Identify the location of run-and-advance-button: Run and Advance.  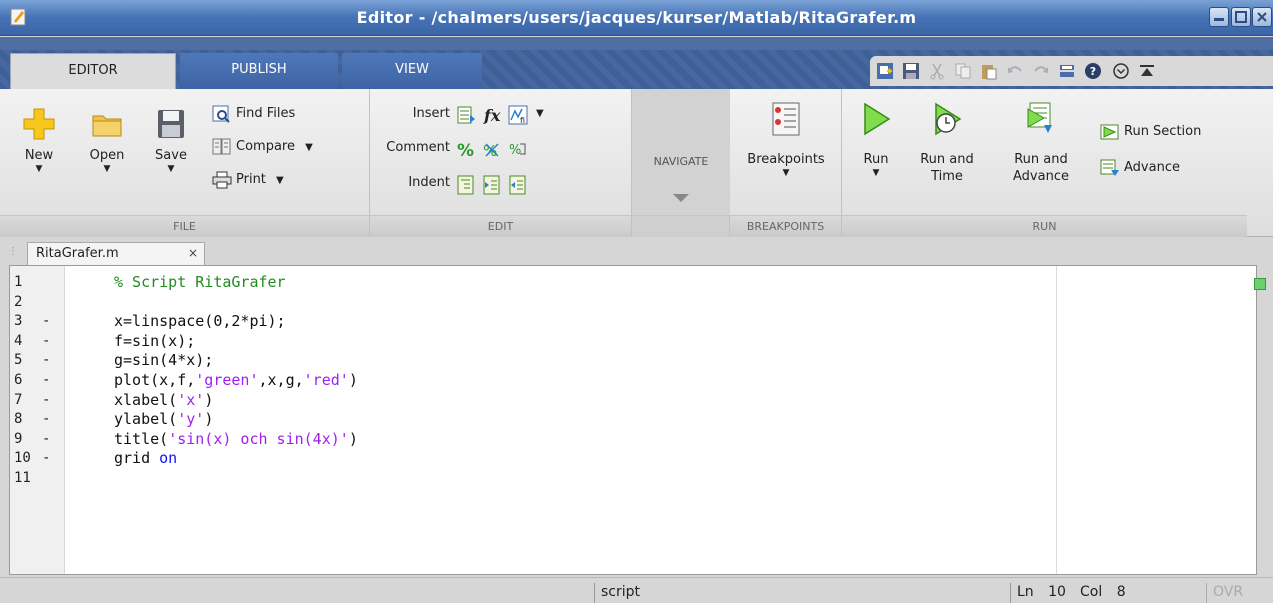
(1041, 143).